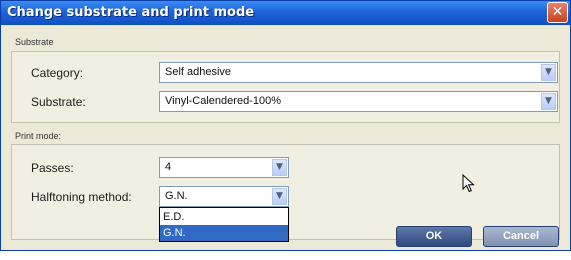  I want to click on substrate-label: Substrate:, so click(58, 102).